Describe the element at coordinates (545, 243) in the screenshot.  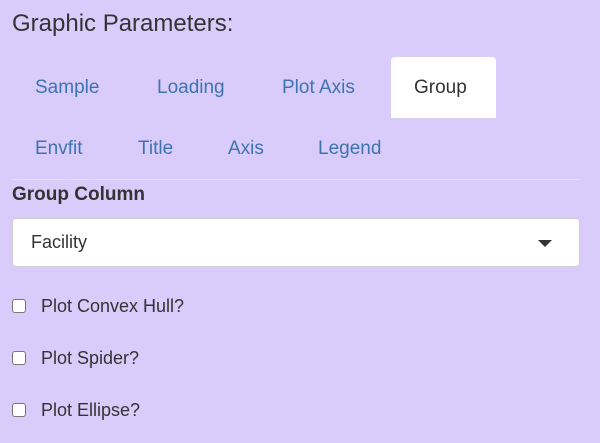
I see `caret-down-icon` at that location.